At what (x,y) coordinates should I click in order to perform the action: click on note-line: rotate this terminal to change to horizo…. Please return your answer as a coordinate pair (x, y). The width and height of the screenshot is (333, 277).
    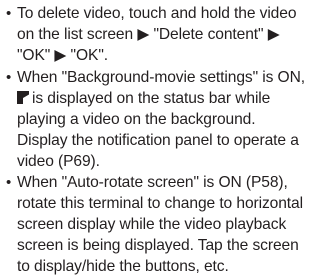
    Looking at the image, I should click on (160, 203).